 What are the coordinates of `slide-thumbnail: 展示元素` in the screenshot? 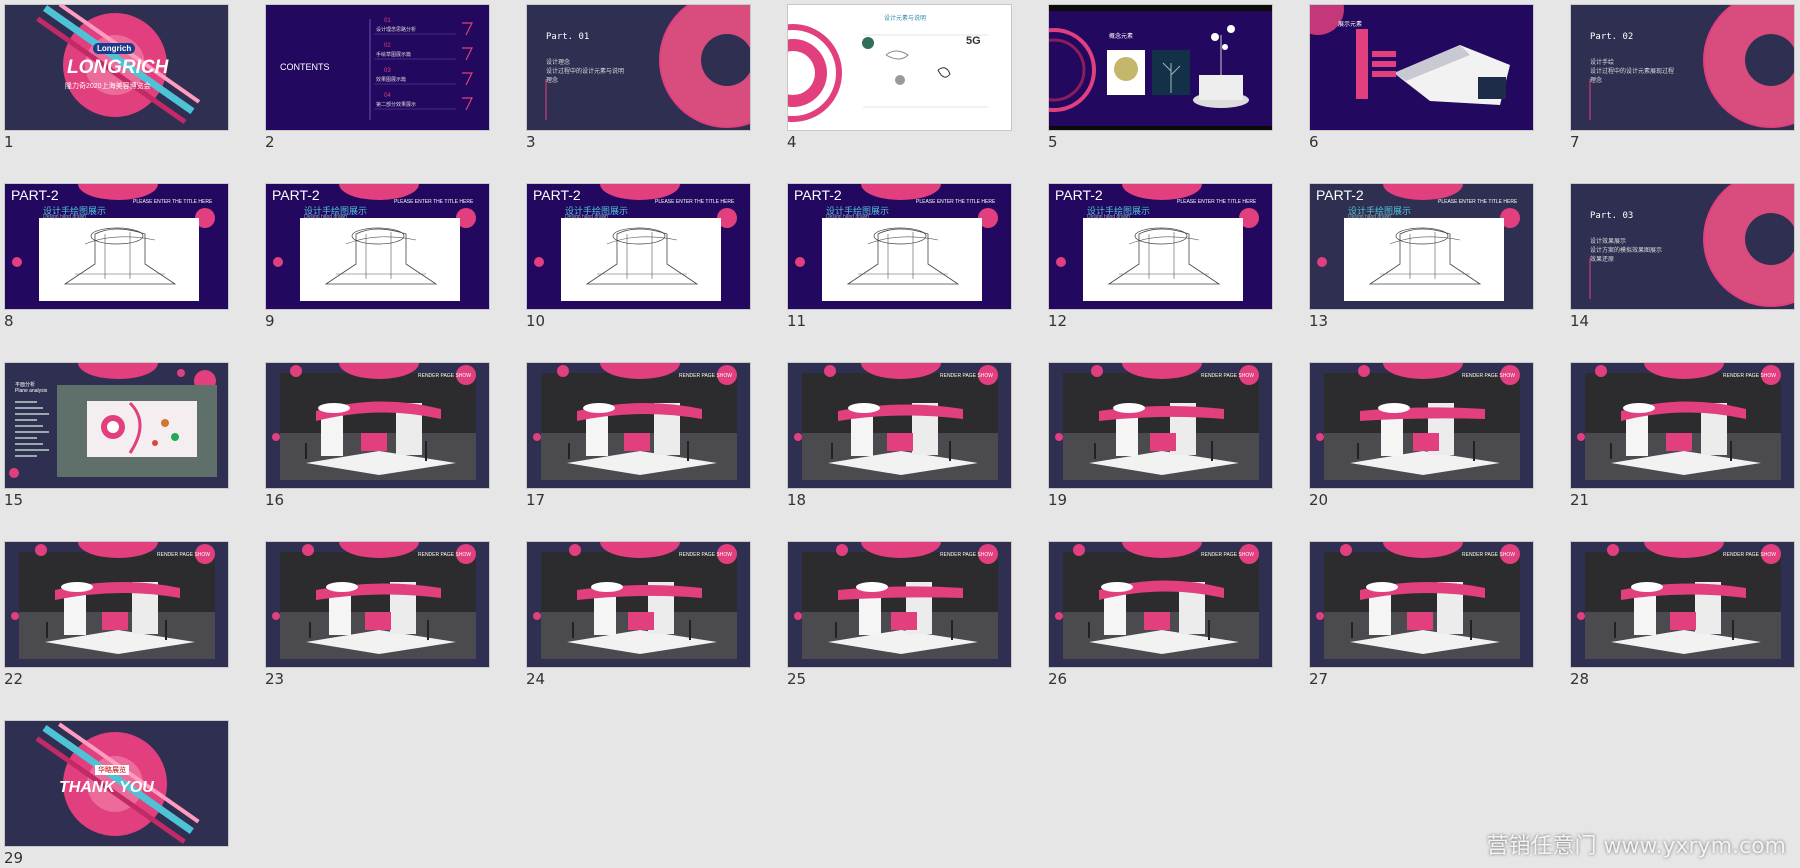 It's located at (1421, 67).